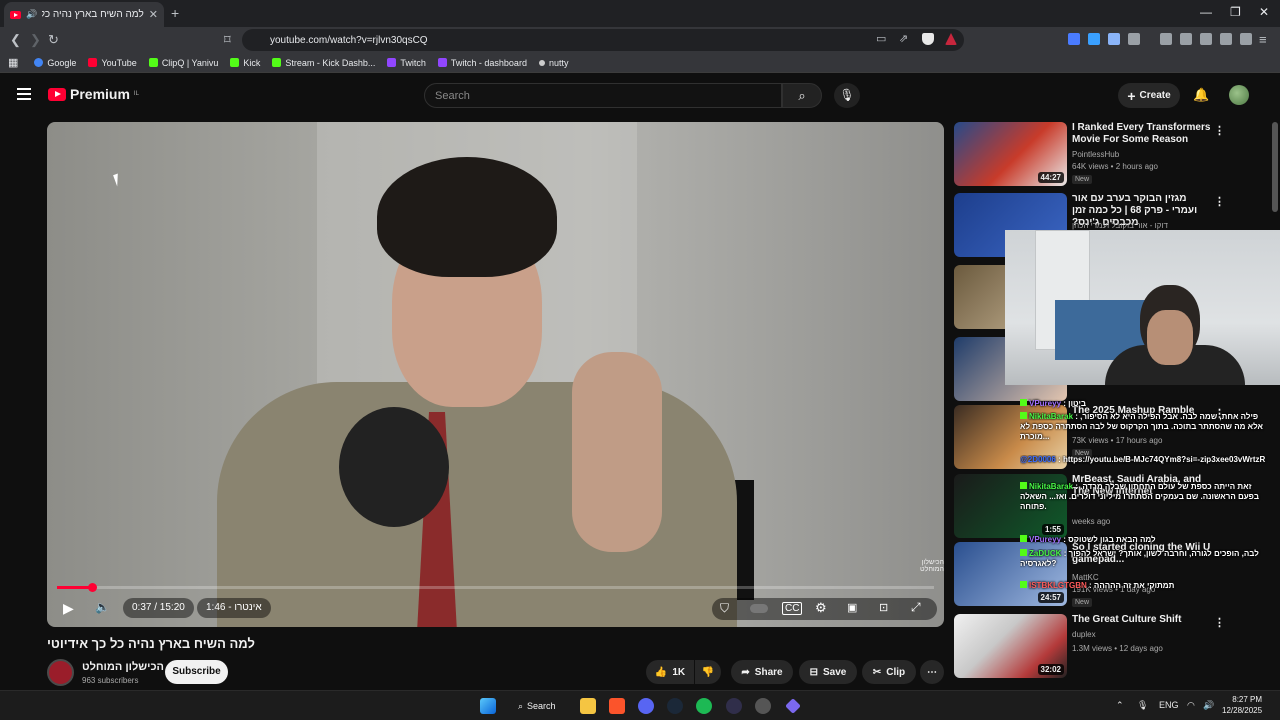  I want to click on recommendation-title: The Great Culture Shift, so click(1142, 620).